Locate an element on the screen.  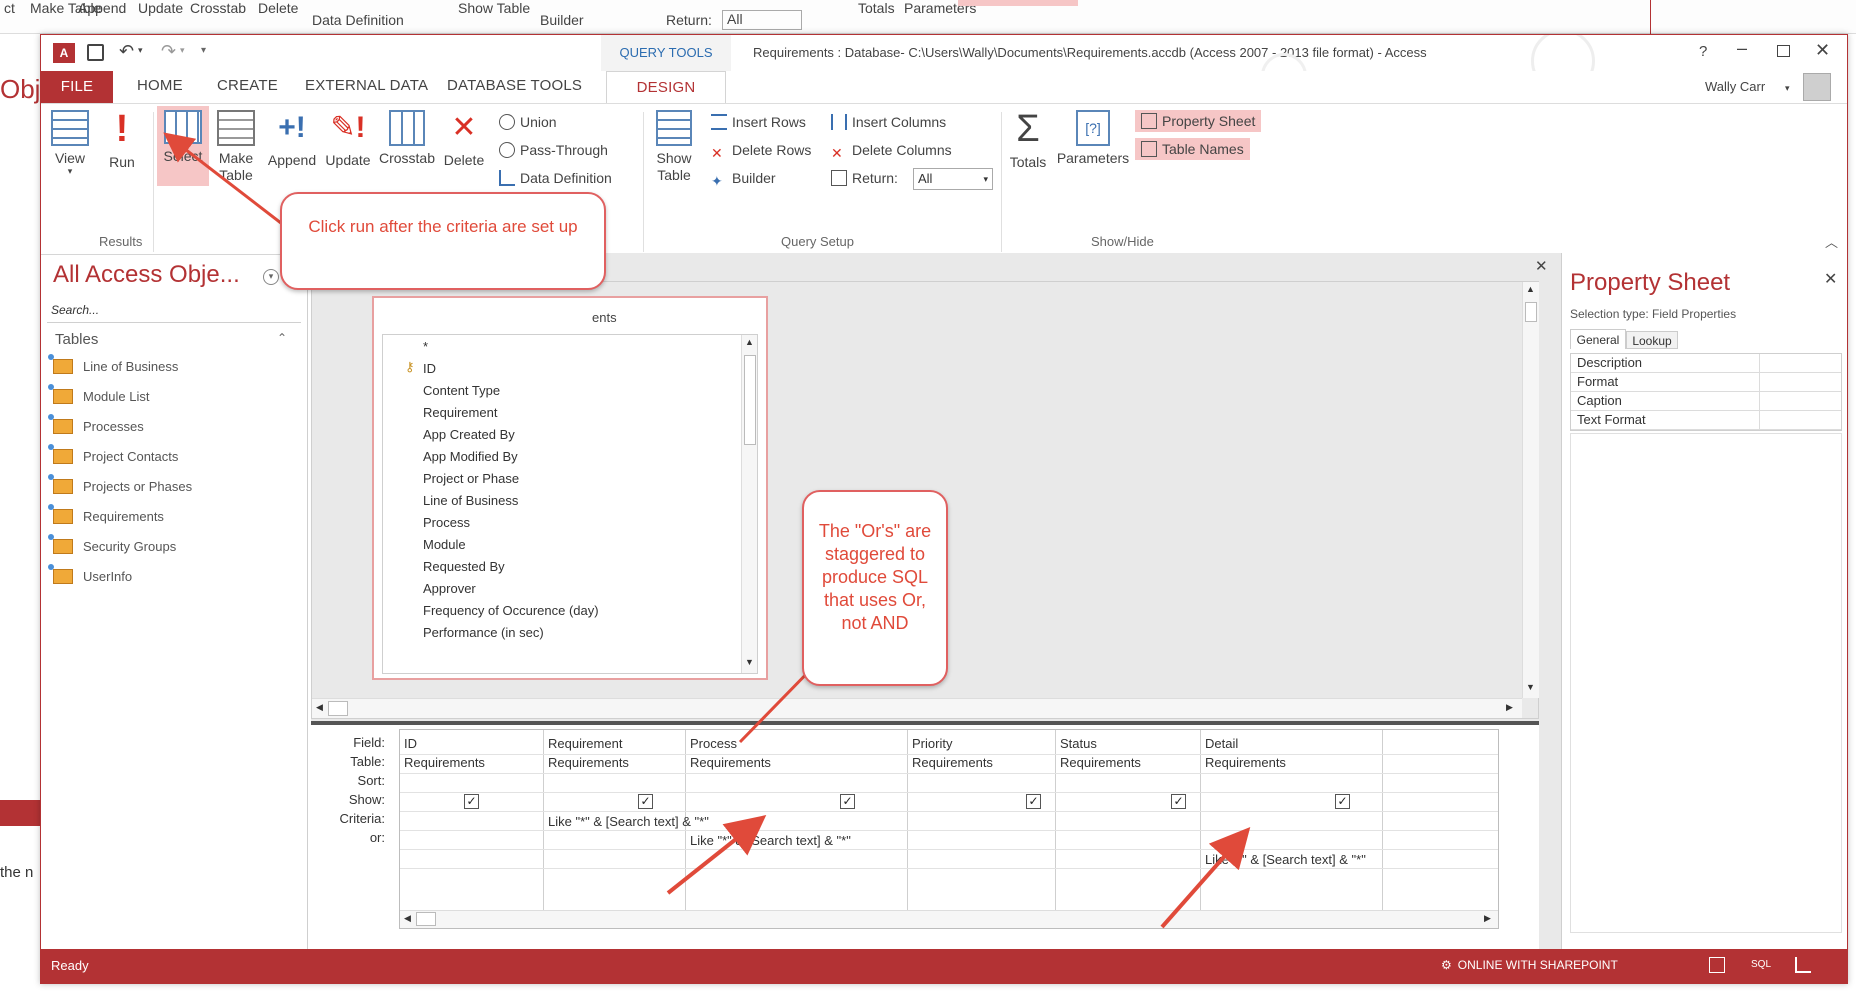
arrow-to-detail-or is located at coordinates (1205, 878).